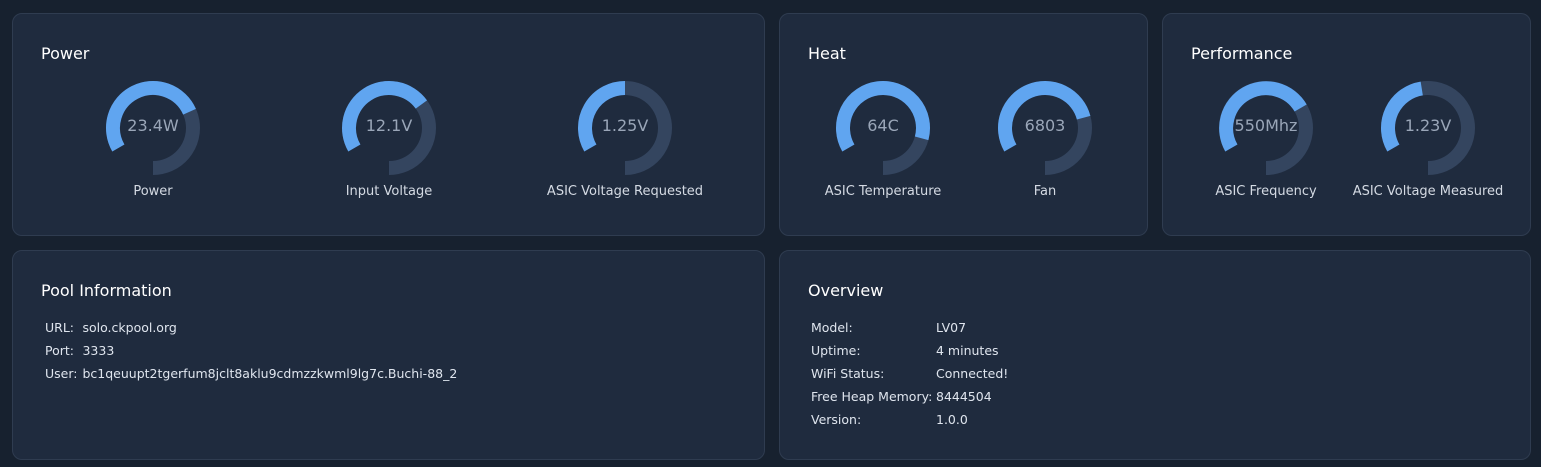 This screenshot has width=1541, height=467. Describe the element at coordinates (909, 350) in the screenshot. I see `overview-row-uptime: Uptime: 4 minutes` at that location.